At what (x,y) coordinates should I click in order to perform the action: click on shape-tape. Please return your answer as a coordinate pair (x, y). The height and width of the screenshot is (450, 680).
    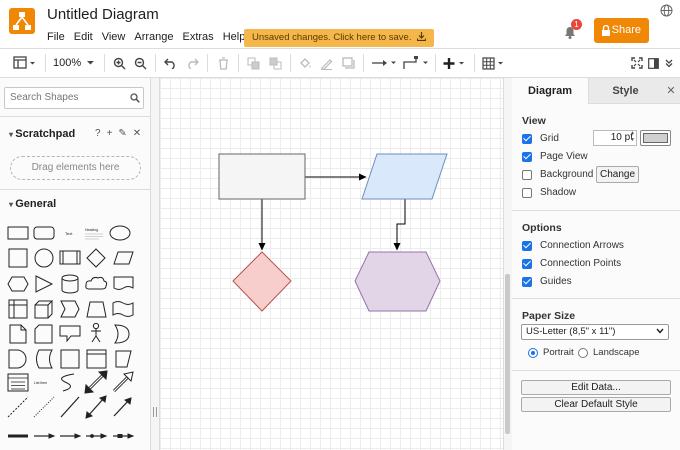
    Looking at the image, I should click on (123, 309).